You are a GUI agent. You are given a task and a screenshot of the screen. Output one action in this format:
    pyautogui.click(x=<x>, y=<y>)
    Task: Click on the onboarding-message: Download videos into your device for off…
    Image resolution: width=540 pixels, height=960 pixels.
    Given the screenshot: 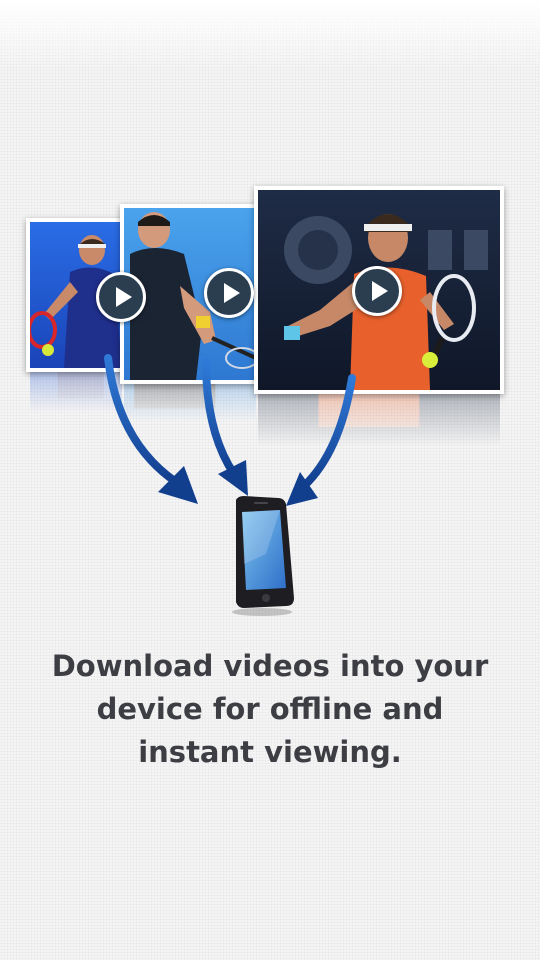 What is the action you would take?
    pyautogui.click(x=270, y=709)
    